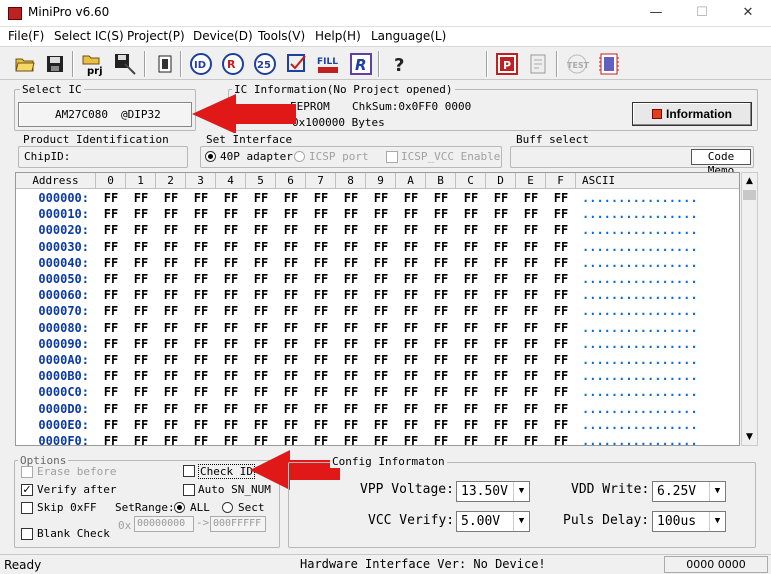 This screenshot has height=574, width=771. What do you see at coordinates (749, 437) in the screenshot?
I see `scroll-down-icon: ▼` at bounding box center [749, 437].